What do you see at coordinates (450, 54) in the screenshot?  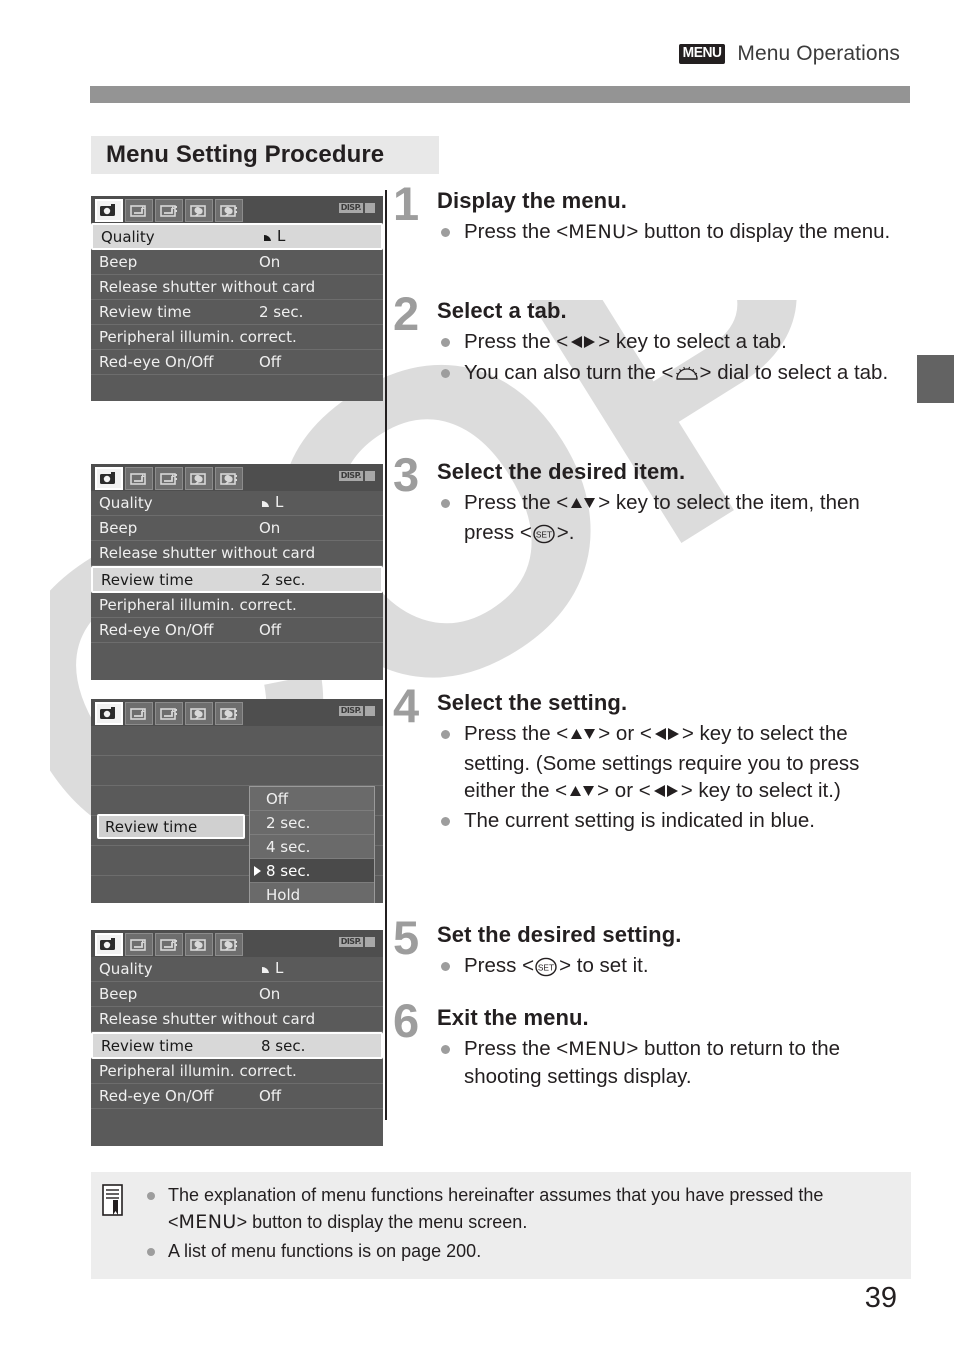 I see `page-running-header: MENU Menu Operations` at bounding box center [450, 54].